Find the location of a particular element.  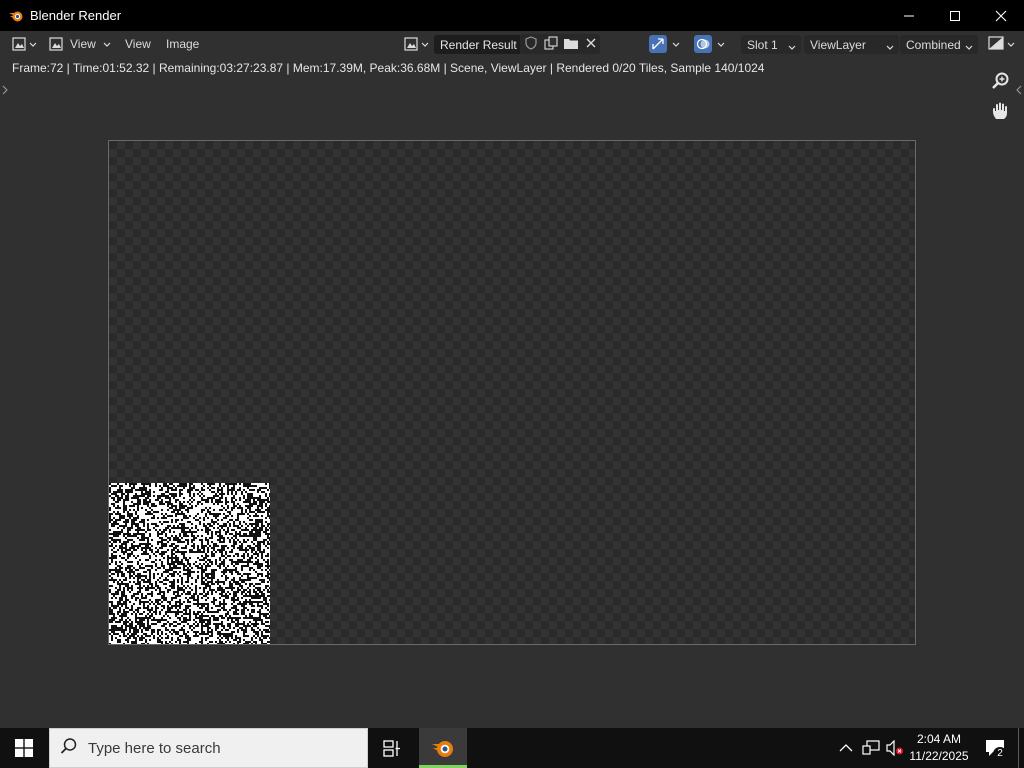

volume-muted-icon is located at coordinates (894, 748).